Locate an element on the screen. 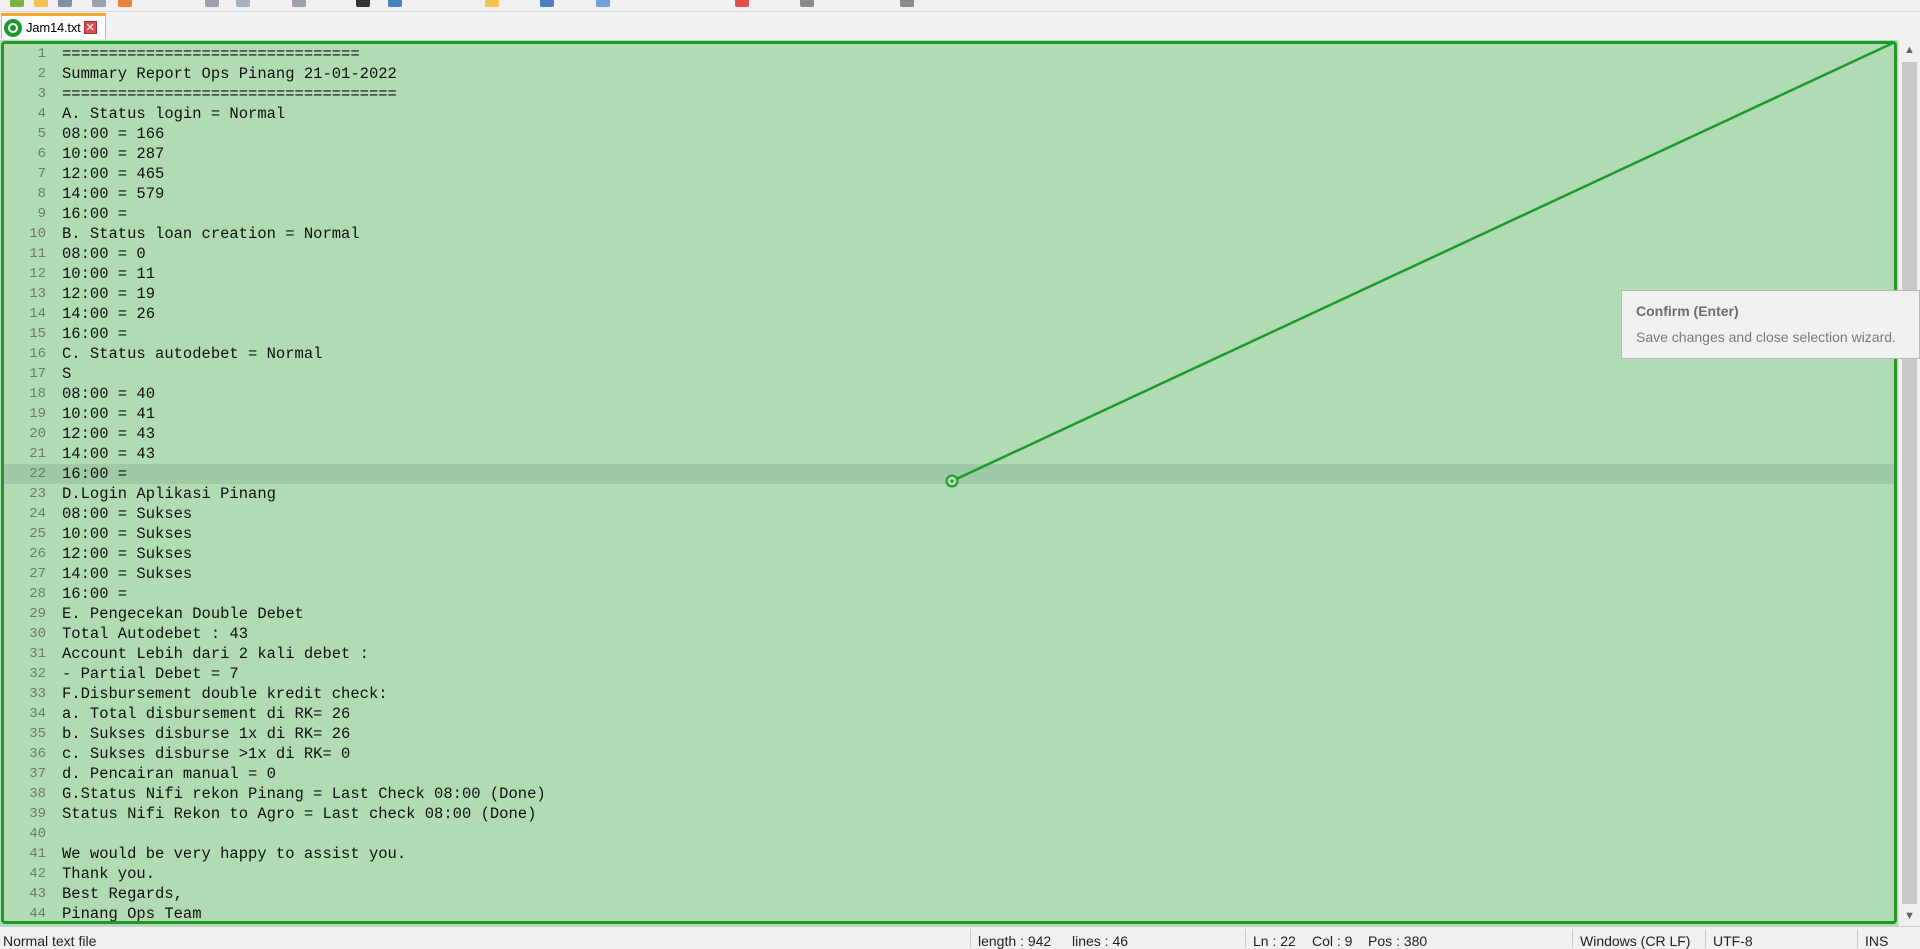  code-line: 10:00 = Sukses is located at coordinates (978, 534).